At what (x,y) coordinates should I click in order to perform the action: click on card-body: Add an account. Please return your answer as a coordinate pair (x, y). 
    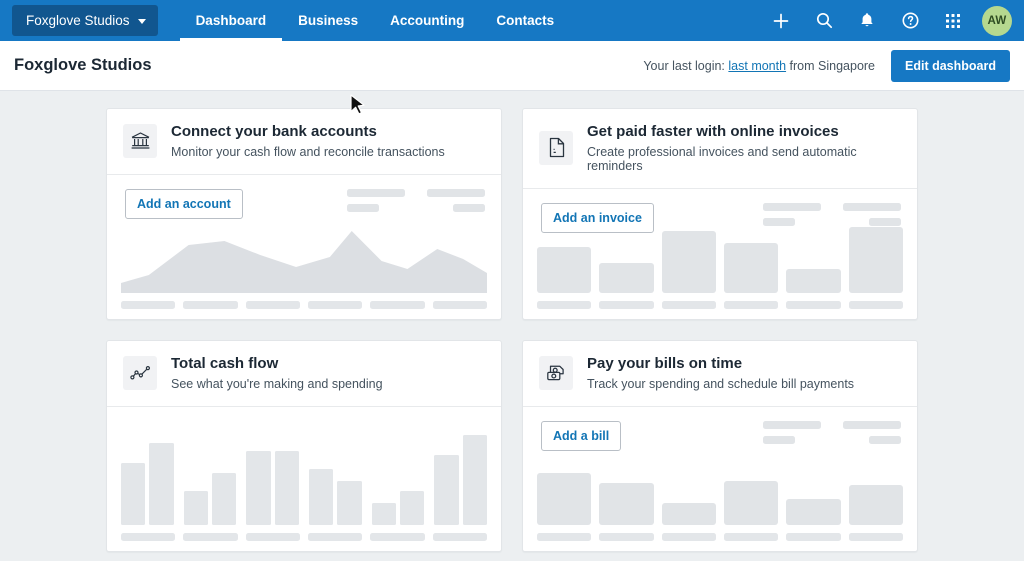
    Looking at the image, I should click on (304, 247).